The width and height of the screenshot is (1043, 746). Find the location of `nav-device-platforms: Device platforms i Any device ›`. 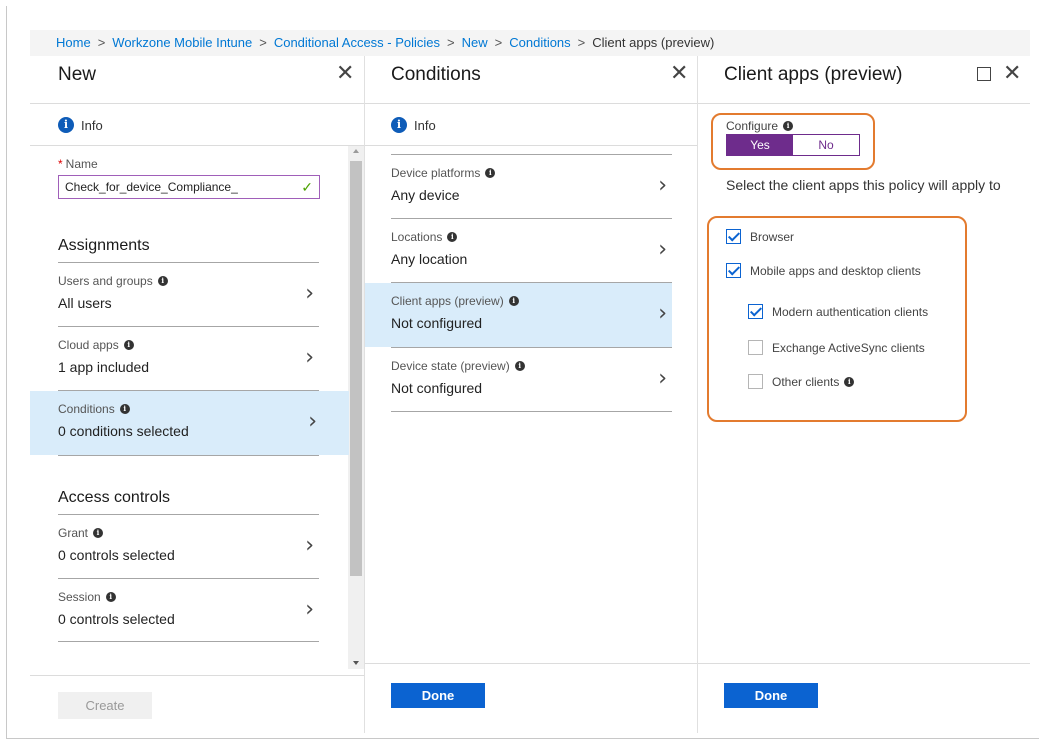

nav-device-platforms: Device platforms i Any device › is located at coordinates (531, 186).